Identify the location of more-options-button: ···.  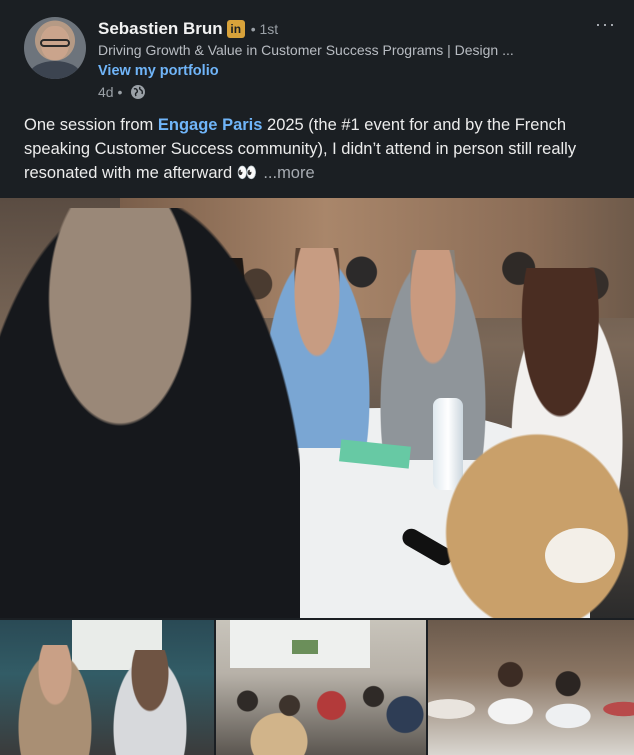
(605, 24).